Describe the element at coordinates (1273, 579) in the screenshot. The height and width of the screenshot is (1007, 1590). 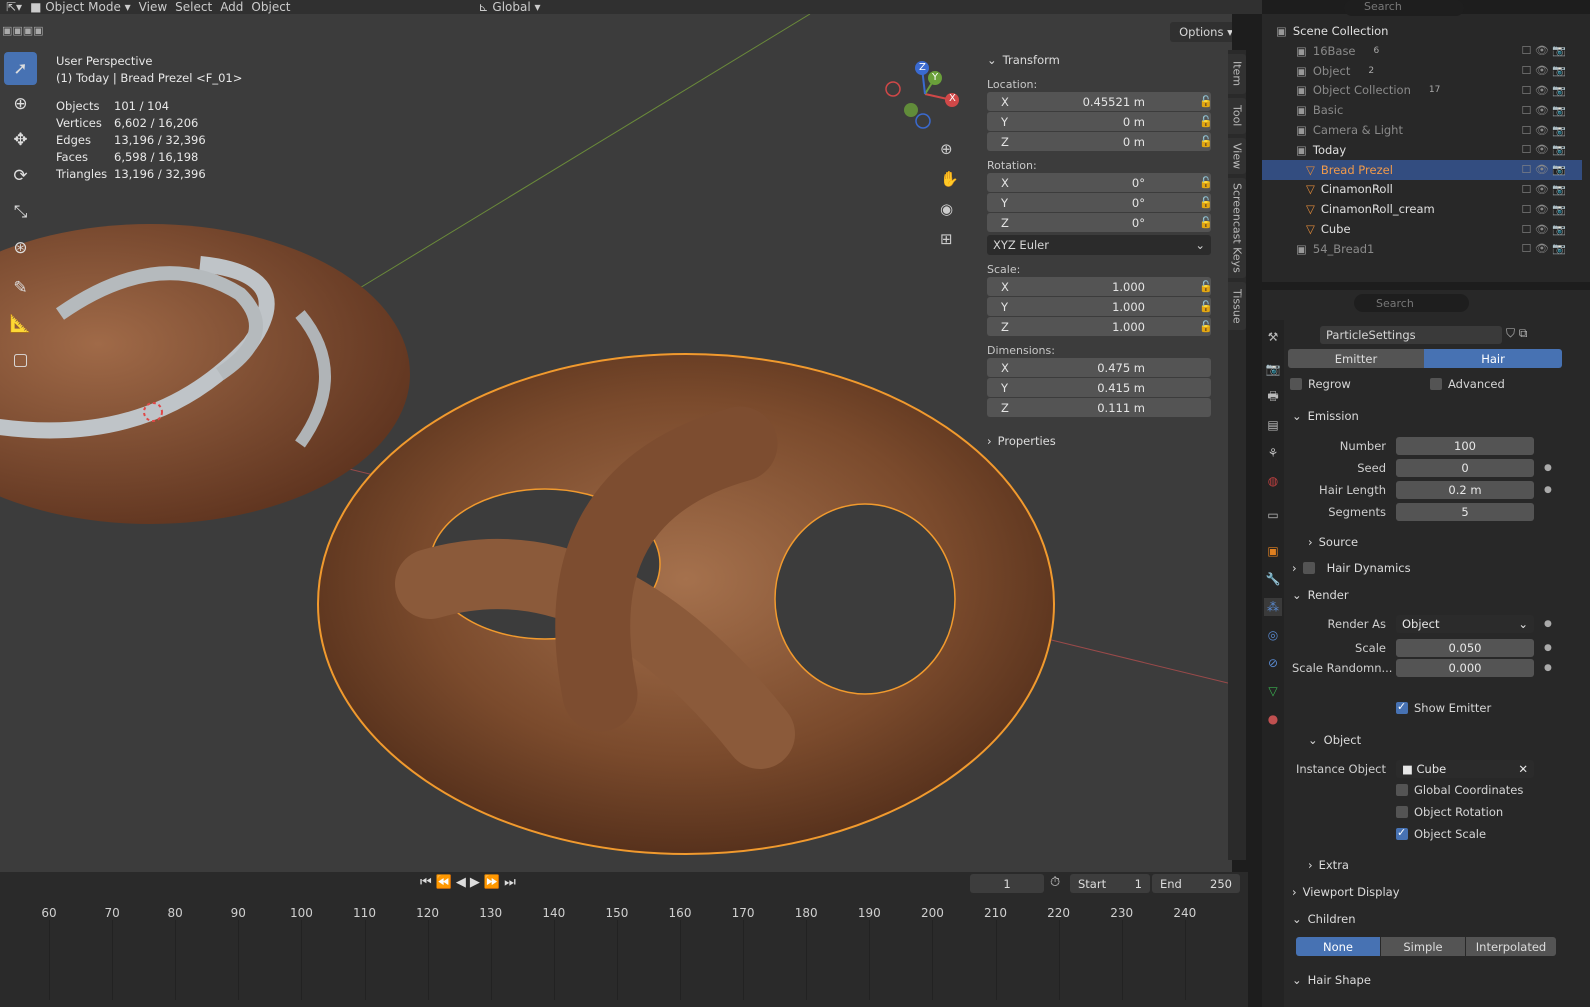
I see `modifier-tab-icon: 🔧` at that location.